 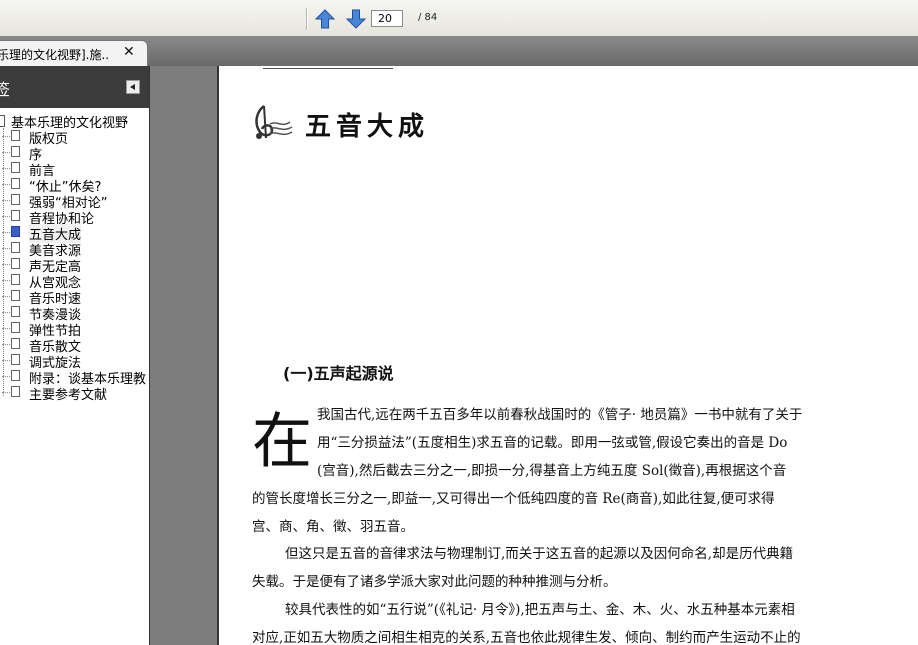 I want to click on next-page-button, so click(x=356, y=19).